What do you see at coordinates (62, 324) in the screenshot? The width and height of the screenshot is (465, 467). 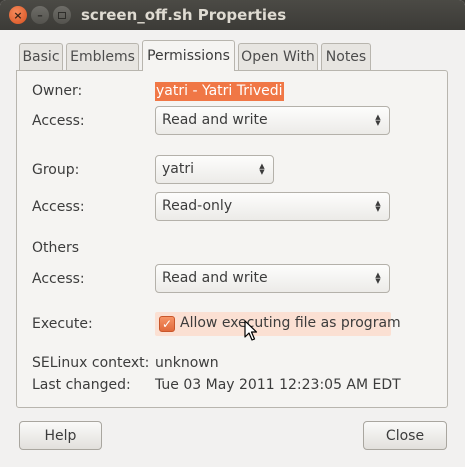 I see `execute-label: Execute:` at bounding box center [62, 324].